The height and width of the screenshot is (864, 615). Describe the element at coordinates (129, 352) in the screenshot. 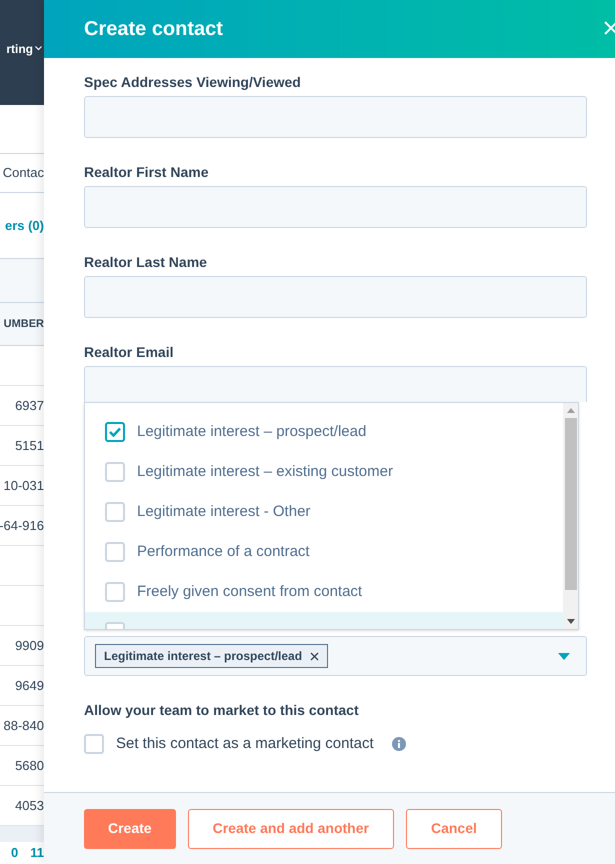

I see `field-label: Realtor Email` at that location.